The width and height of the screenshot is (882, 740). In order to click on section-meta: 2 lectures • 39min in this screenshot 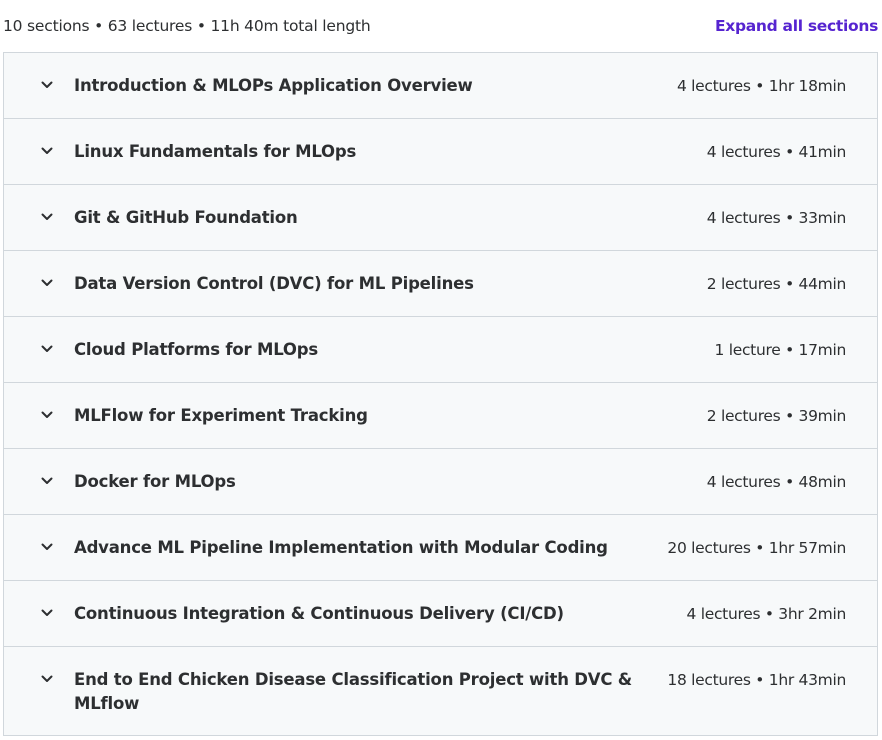, I will do `click(776, 416)`.